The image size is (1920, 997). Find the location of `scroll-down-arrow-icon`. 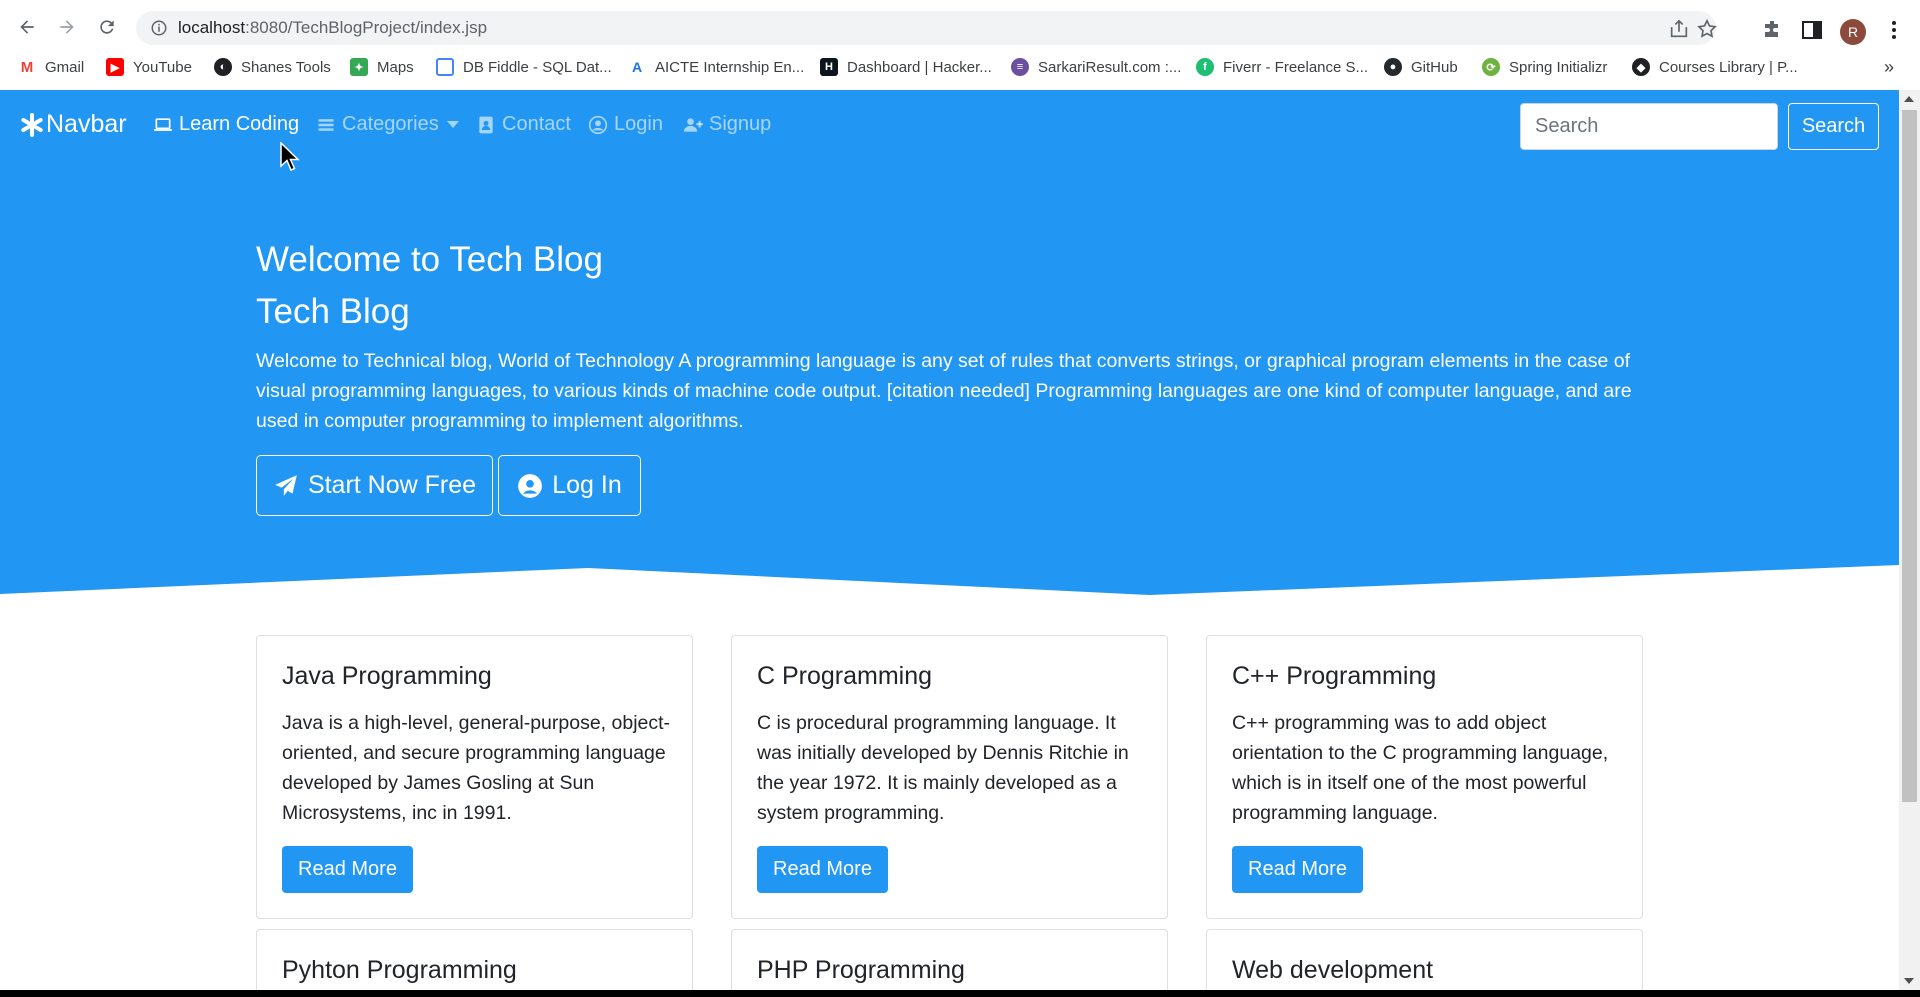

scroll-down-arrow-icon is located at coordinates (1909, 981).